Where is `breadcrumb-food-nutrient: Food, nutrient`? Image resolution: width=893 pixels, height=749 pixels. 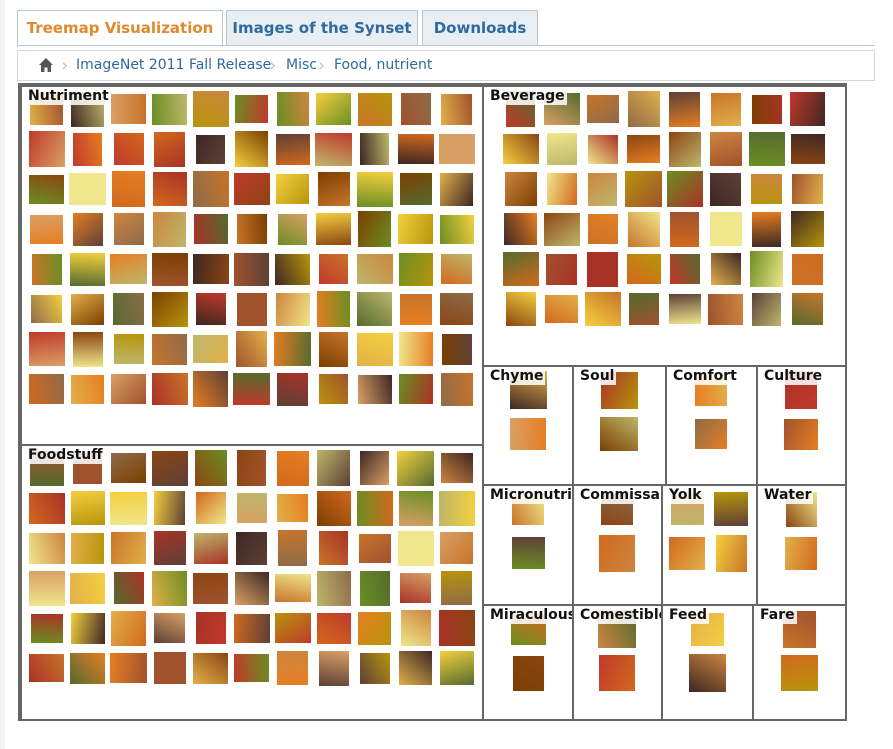 breadcrumb-food-nutrient: Food, nutrient is located at coordinates (383, 65).